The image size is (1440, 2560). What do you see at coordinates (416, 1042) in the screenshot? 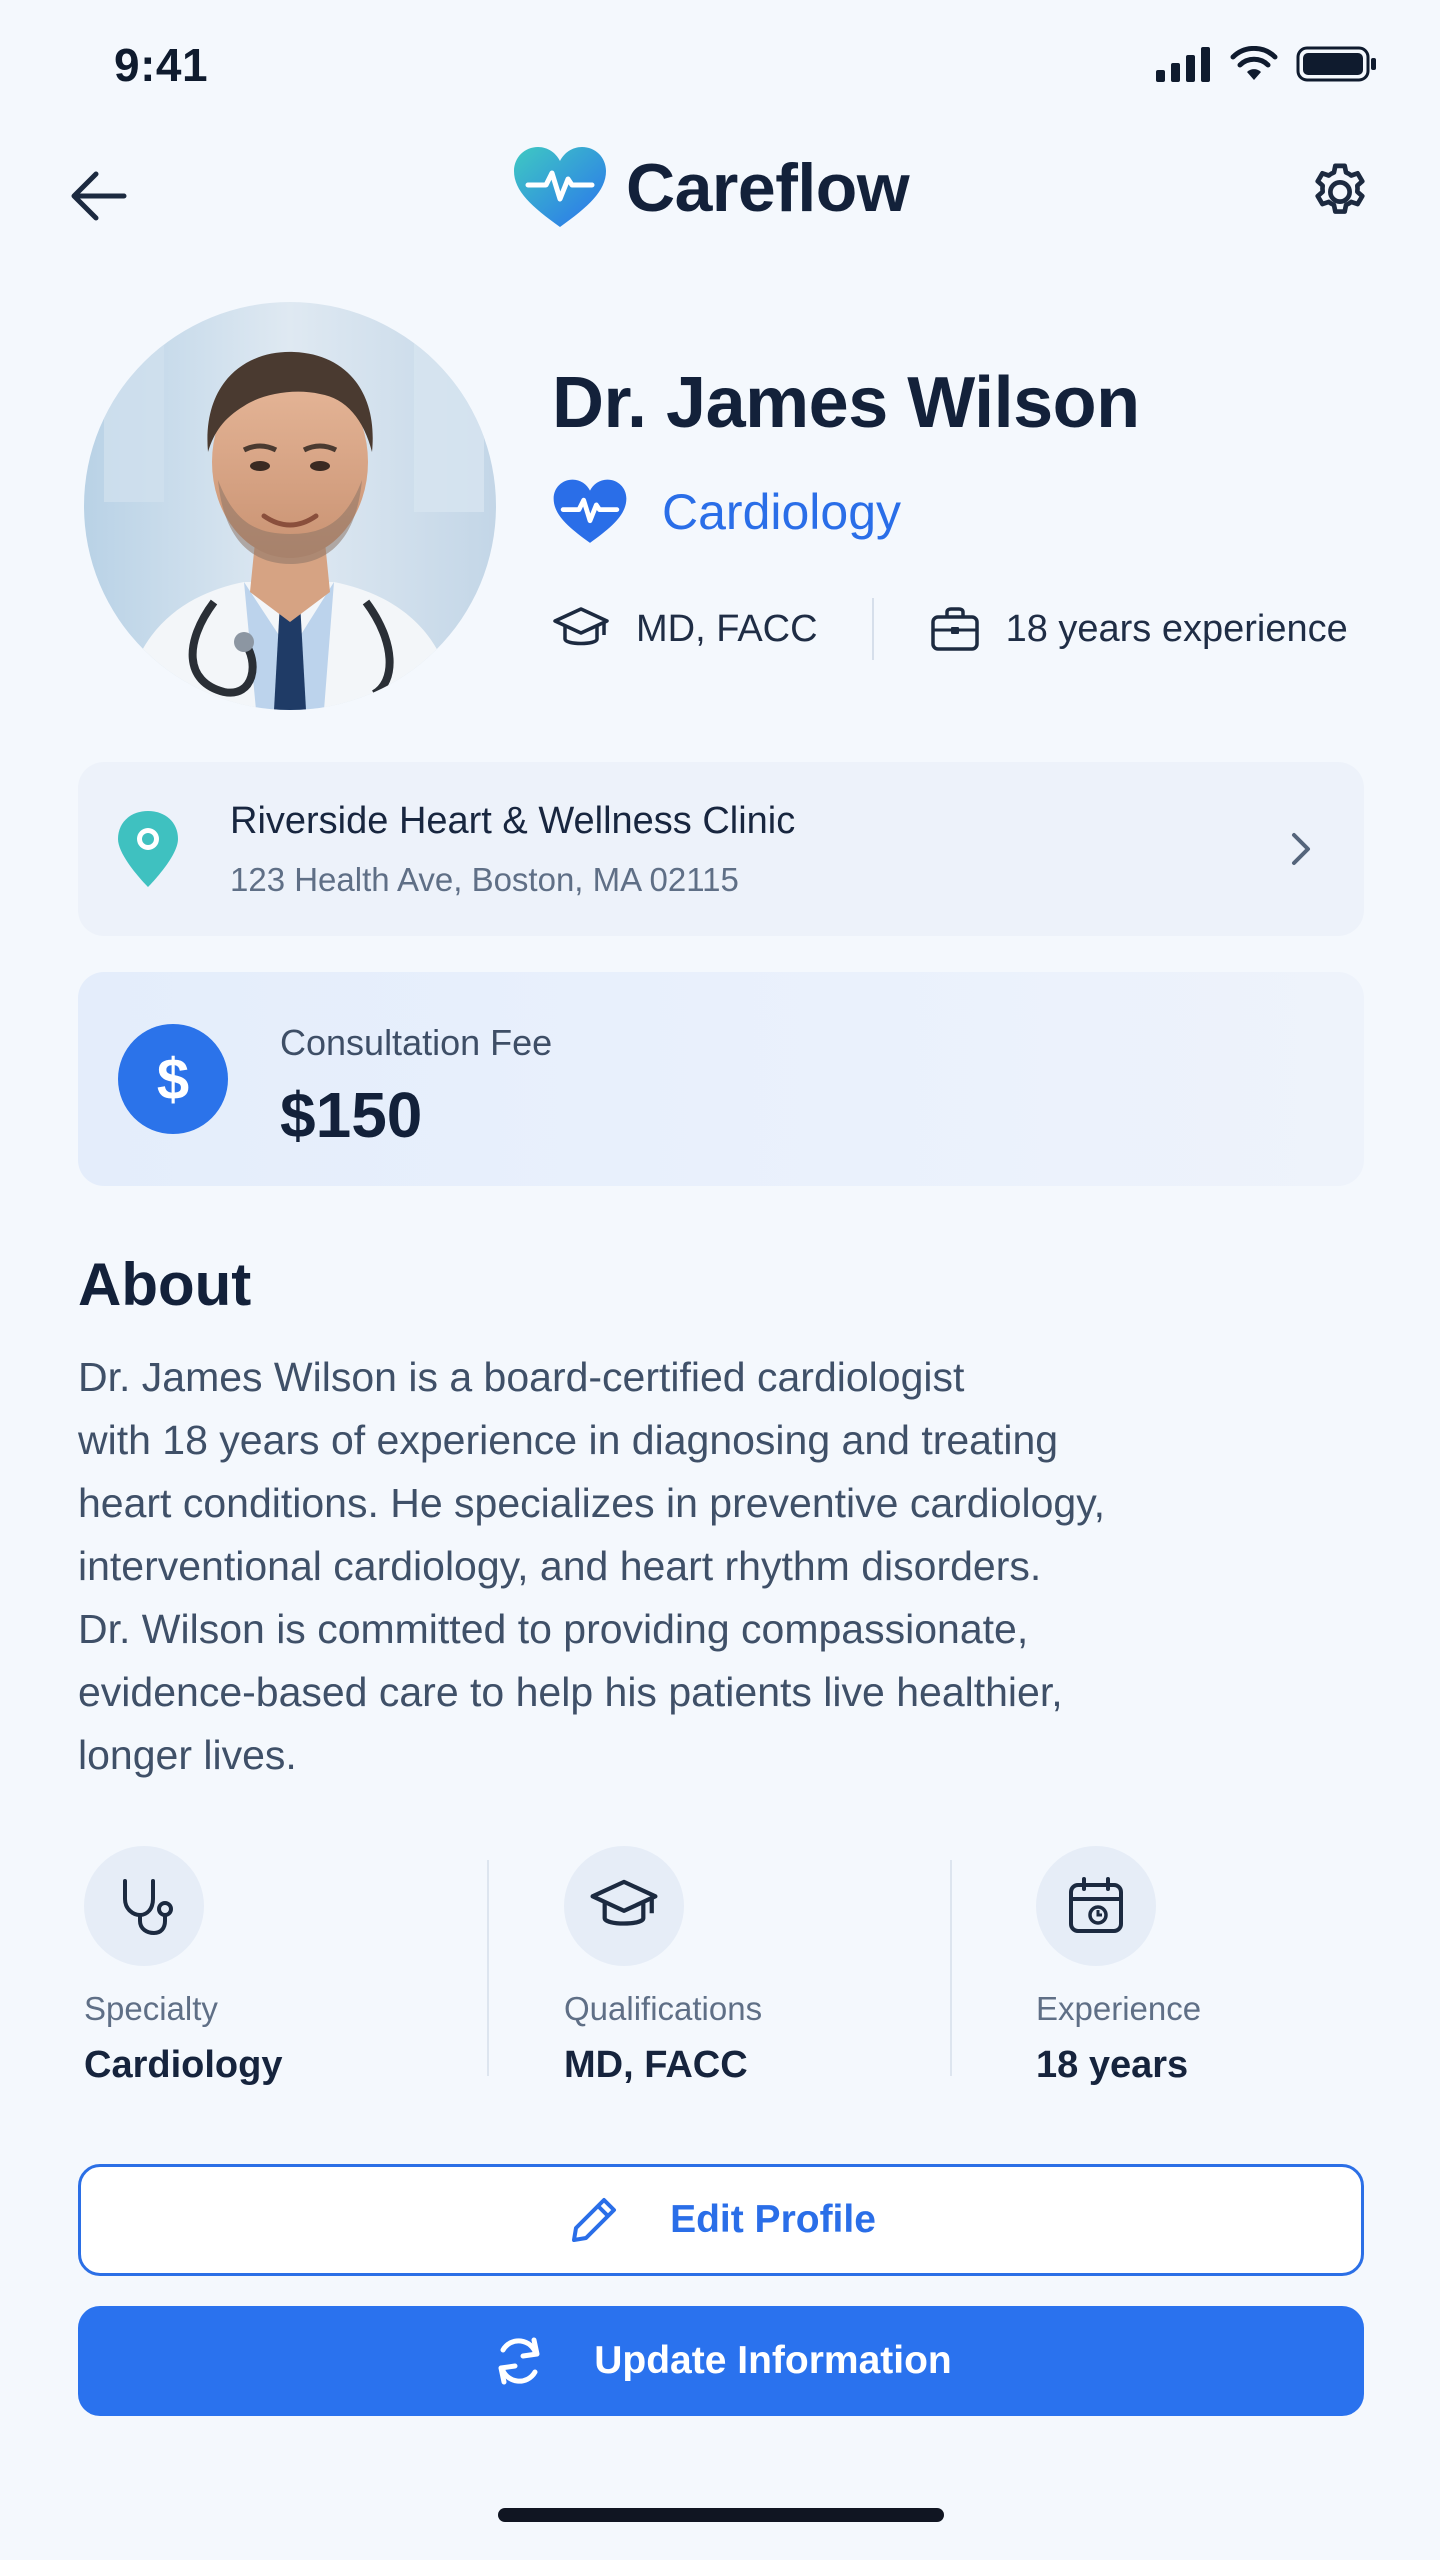
I see `fee-label: Consultation Fee` at bounding box center [416, 1042].